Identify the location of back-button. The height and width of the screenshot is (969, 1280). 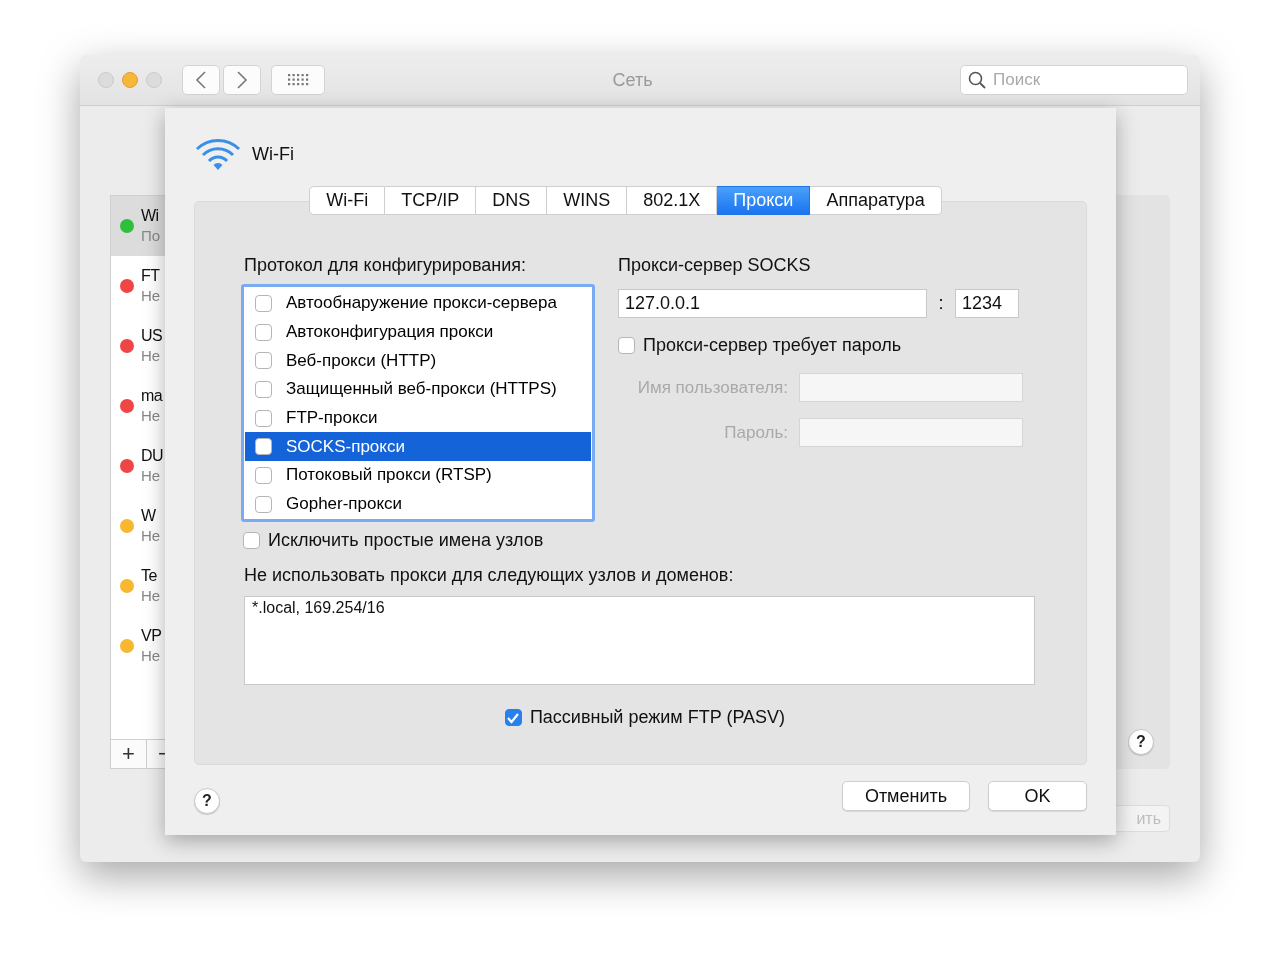
(201, 80).